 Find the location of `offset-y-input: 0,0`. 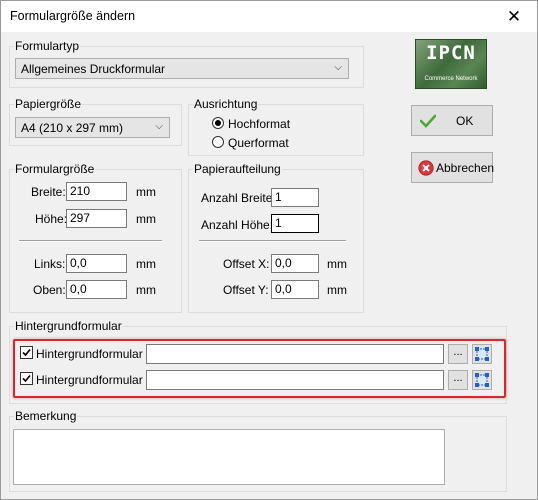

offset-y-input: 0,0 is located at coordinates (295, 289).